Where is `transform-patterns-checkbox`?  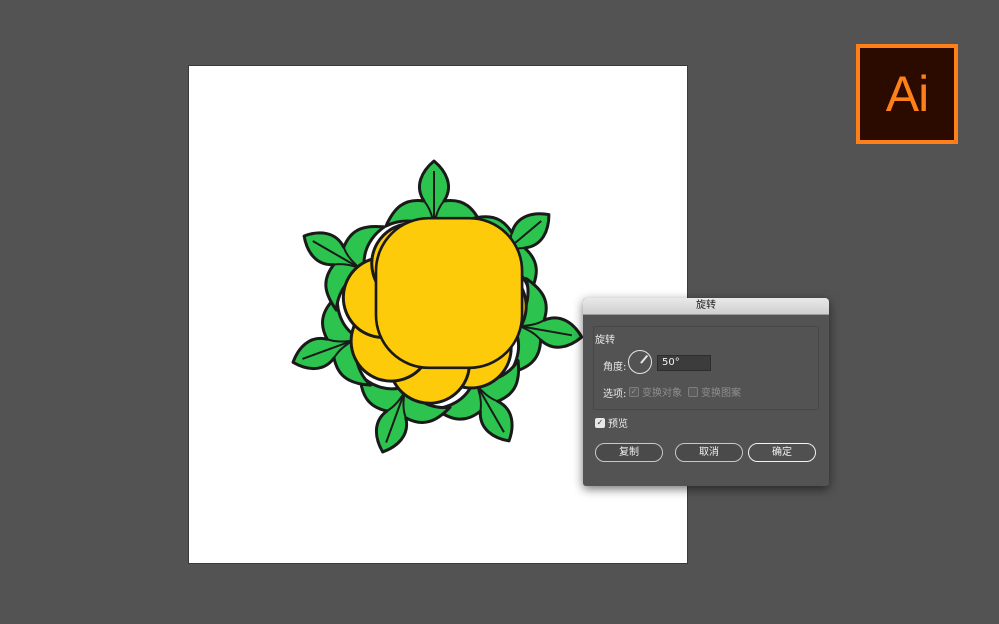 transform-patterns-checkbox is located at coordinates (693, 391).